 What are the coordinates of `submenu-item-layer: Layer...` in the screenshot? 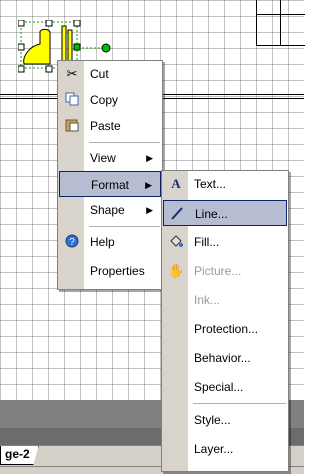 It's located at (225, 449).